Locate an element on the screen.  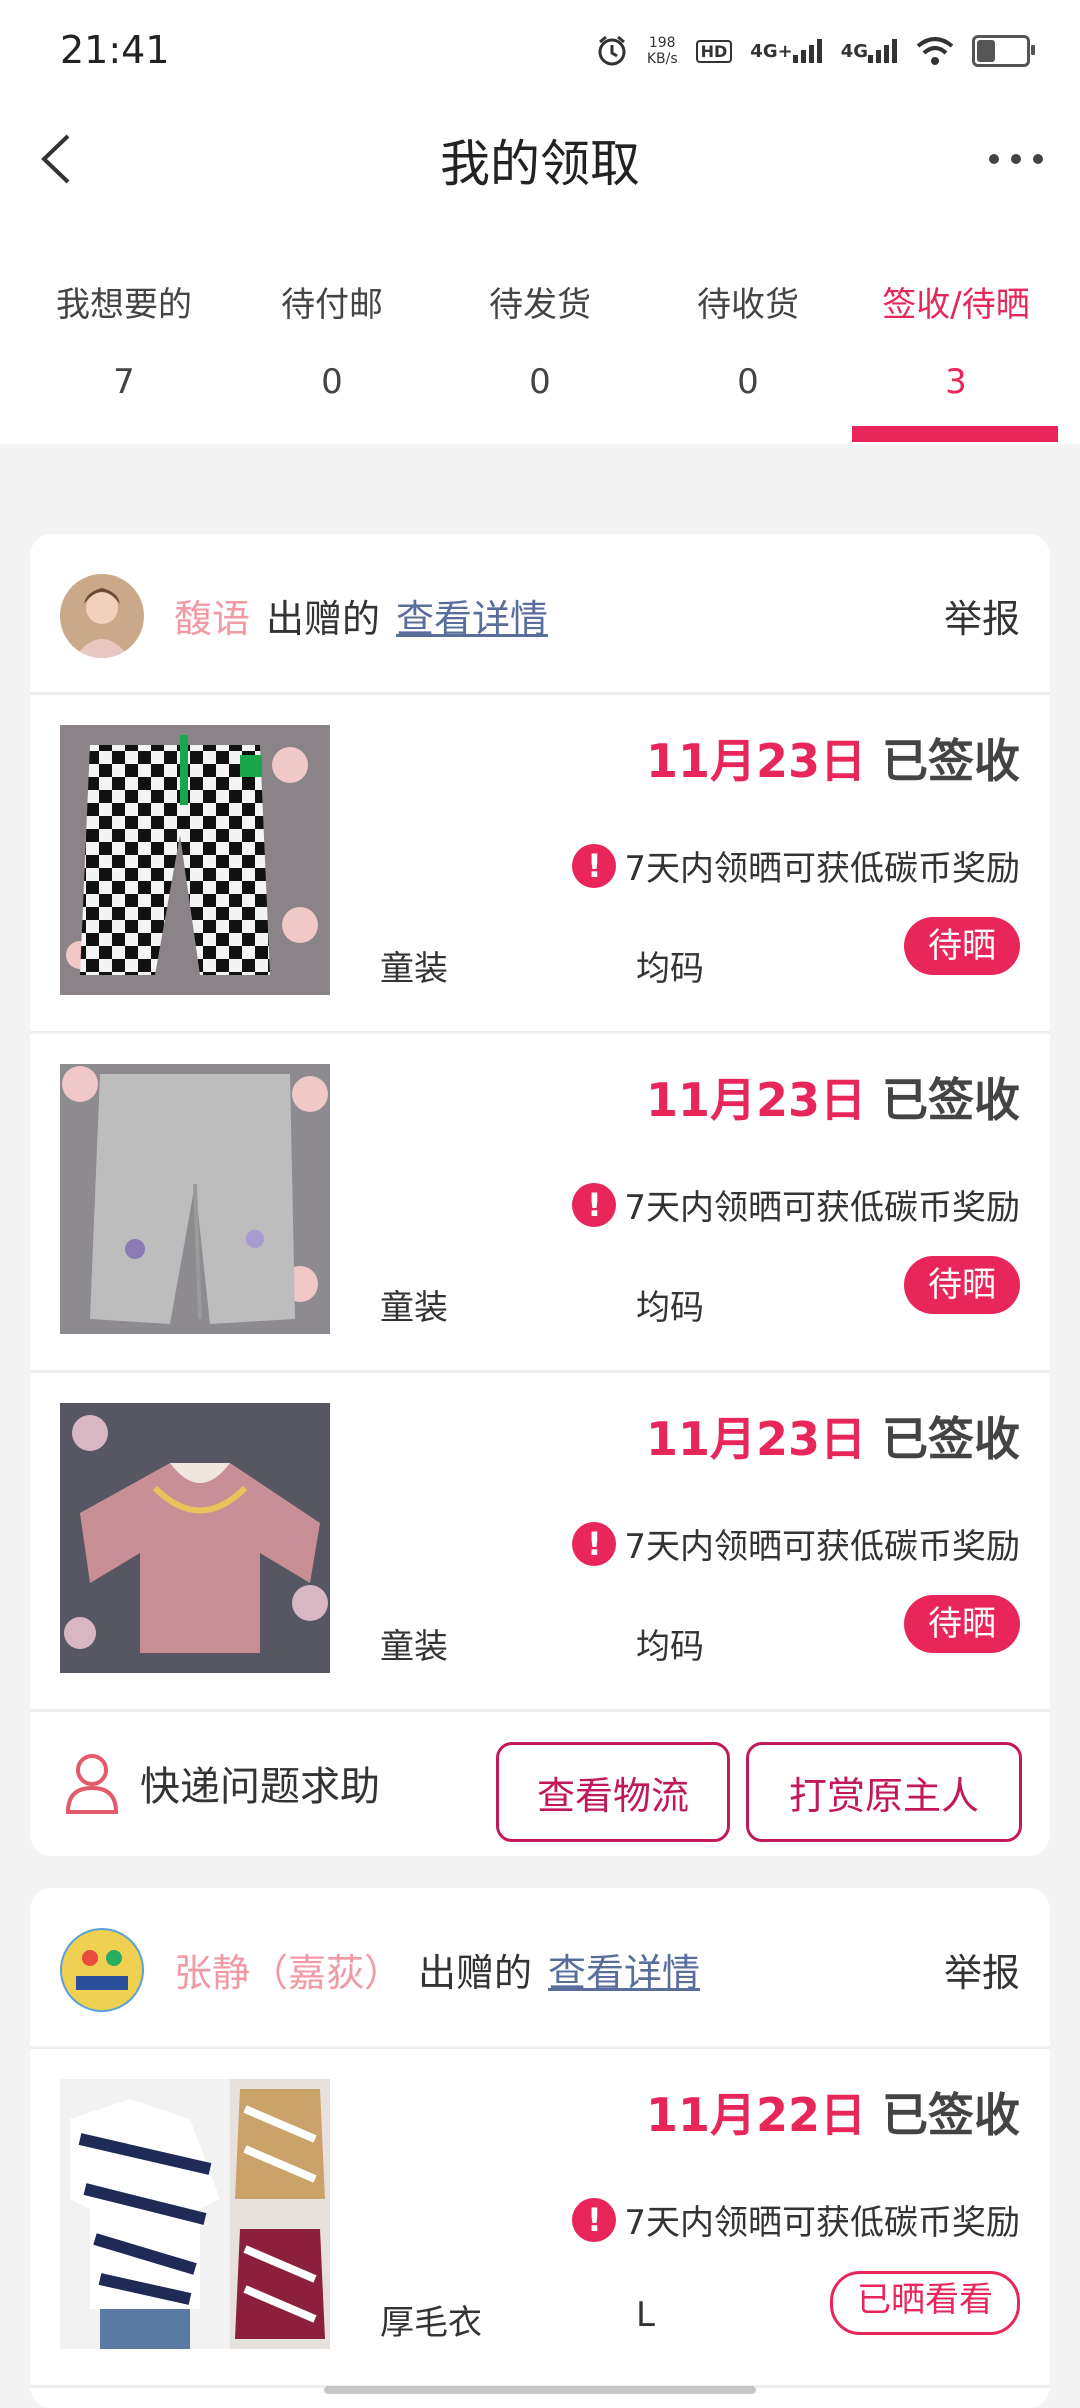
status-icons: 198 KB/s HD 4G+ 4G is located at coordinates (815, 51).